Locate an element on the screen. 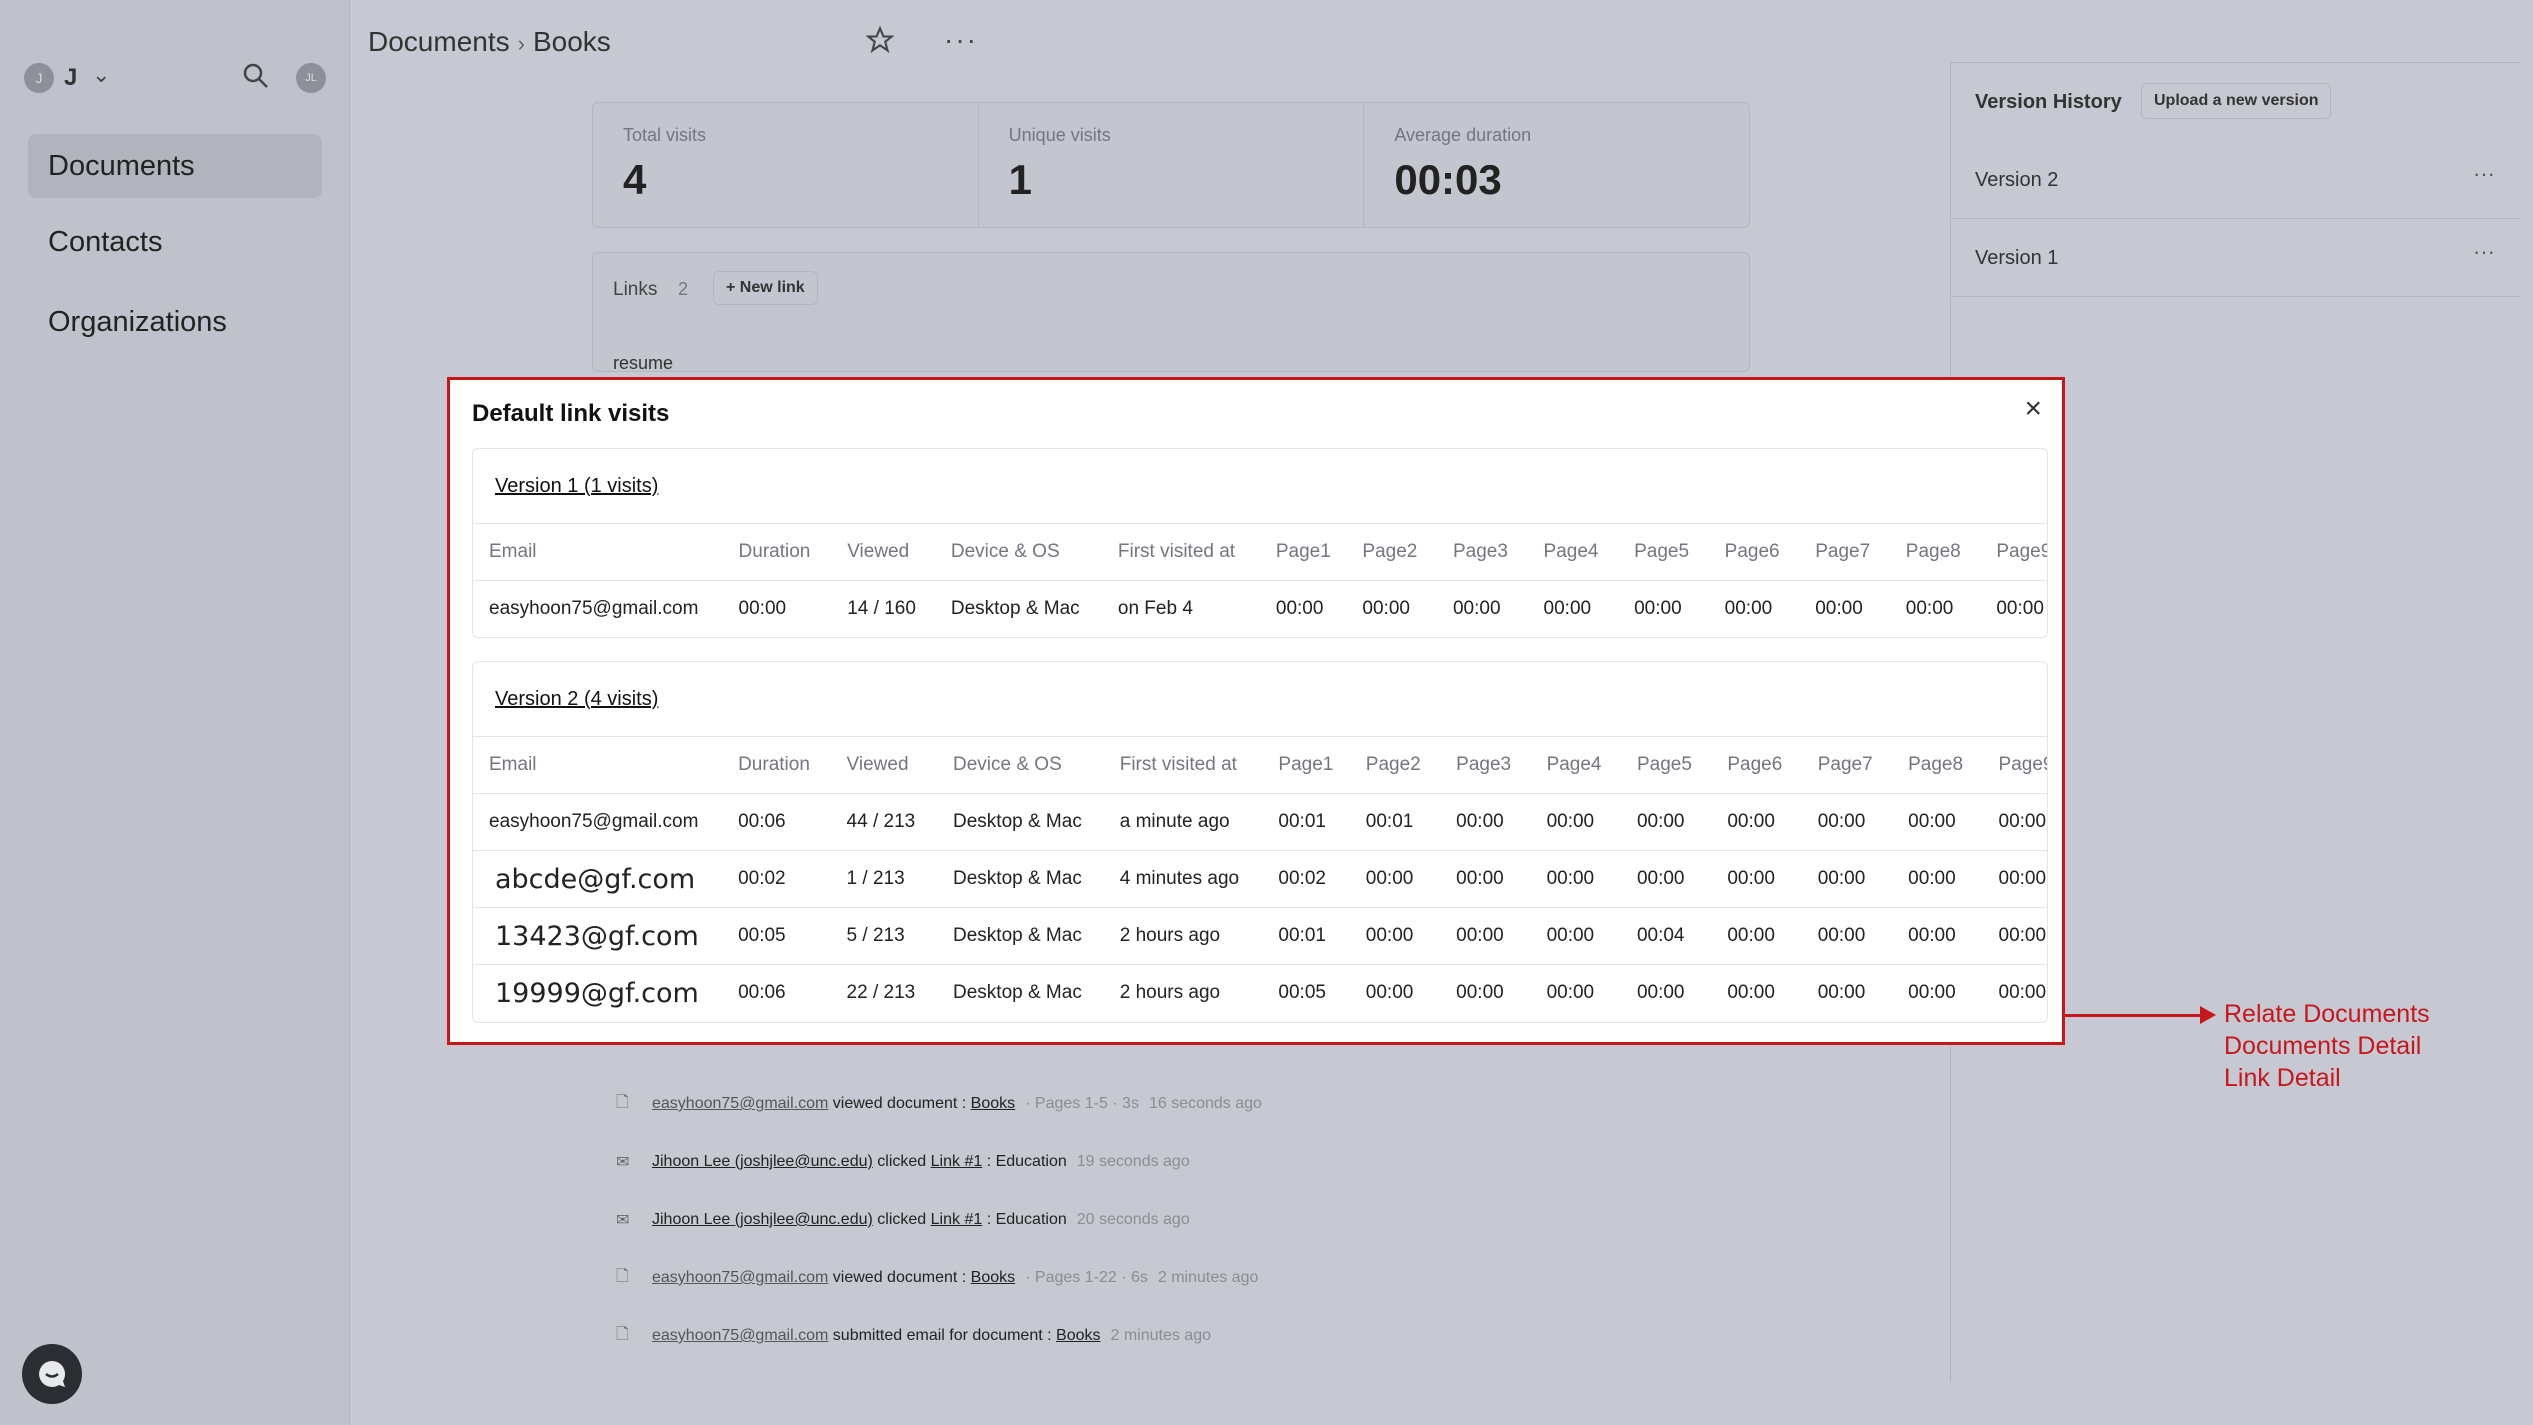  column-header: Page2 is located at coordinates (1395, 765).